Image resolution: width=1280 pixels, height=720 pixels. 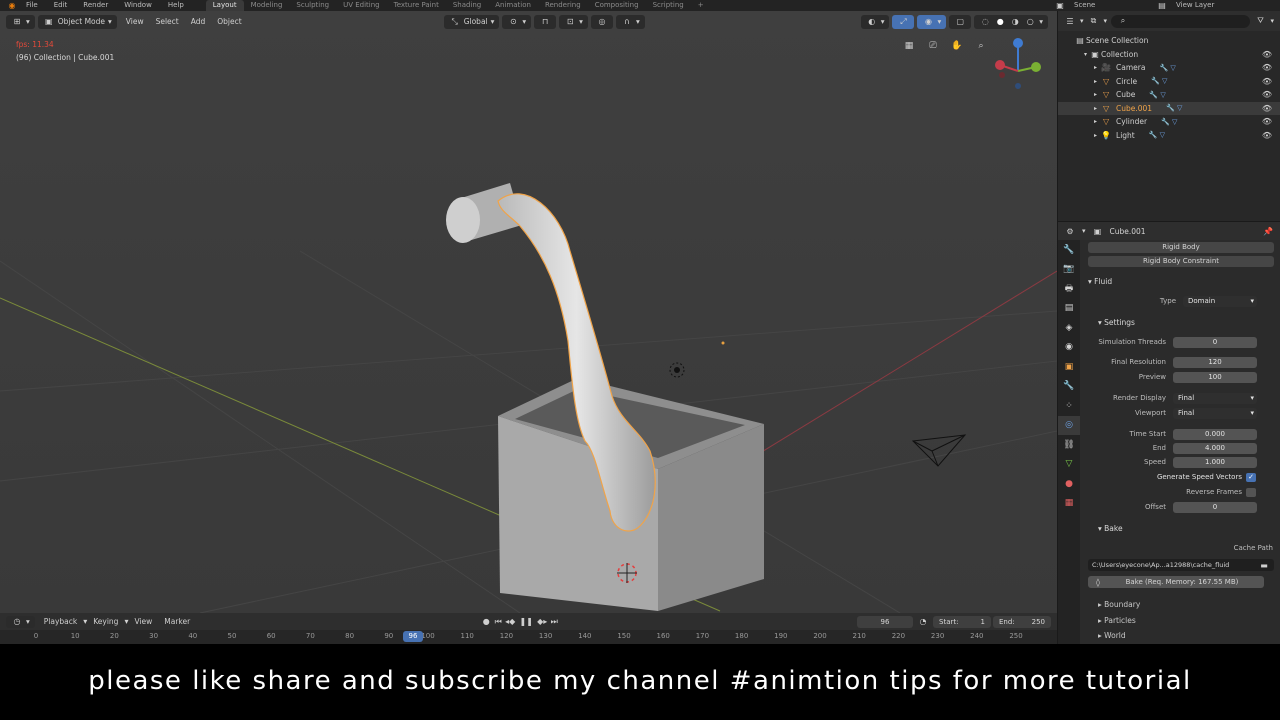 What do you see at coordinates (1215, 362) in the screenshot?
I see `final-resolution-field: 120` at bounding box center [1215, 362].